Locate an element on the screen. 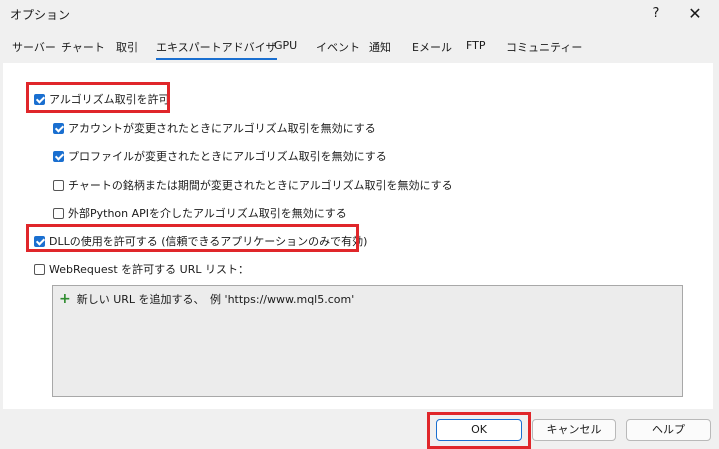 The image size is (719, 449). disable-python-api-option: 外部Python APIを介したアルゴリズム取引を無効にする is located at coordinates (200, 213).